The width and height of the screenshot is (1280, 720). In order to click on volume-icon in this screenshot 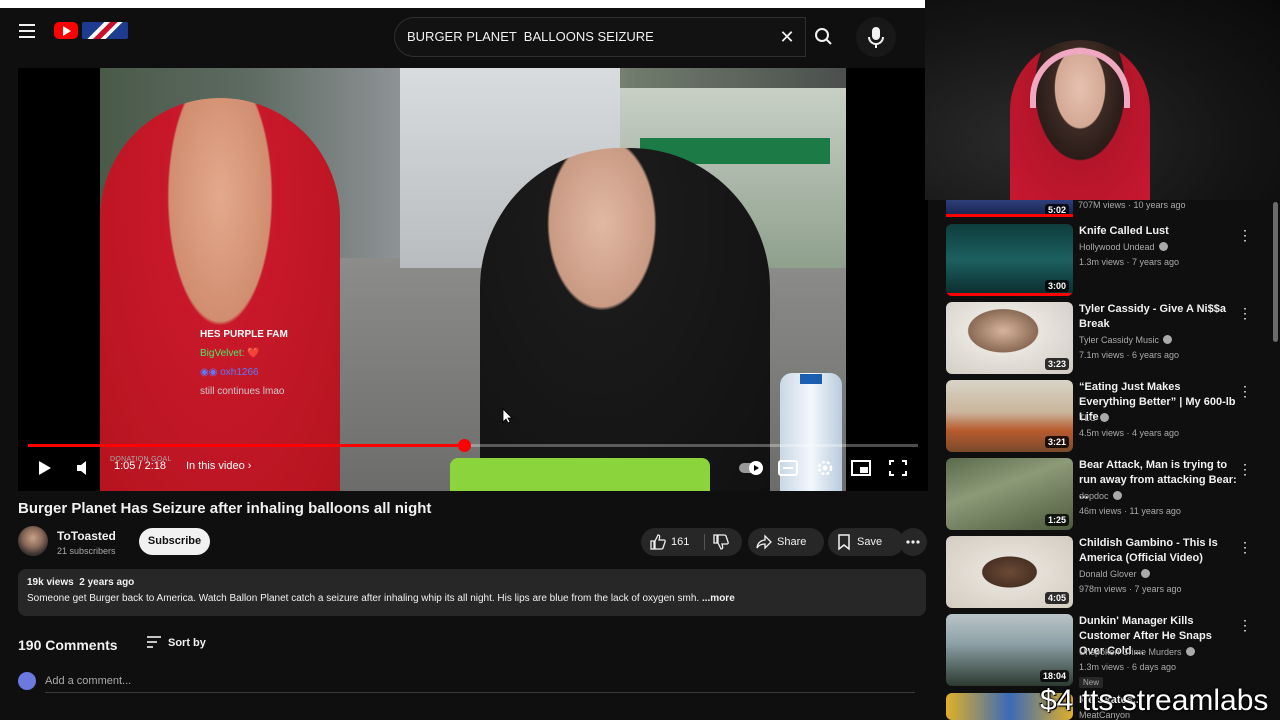, I will do `click(81, 468)`.